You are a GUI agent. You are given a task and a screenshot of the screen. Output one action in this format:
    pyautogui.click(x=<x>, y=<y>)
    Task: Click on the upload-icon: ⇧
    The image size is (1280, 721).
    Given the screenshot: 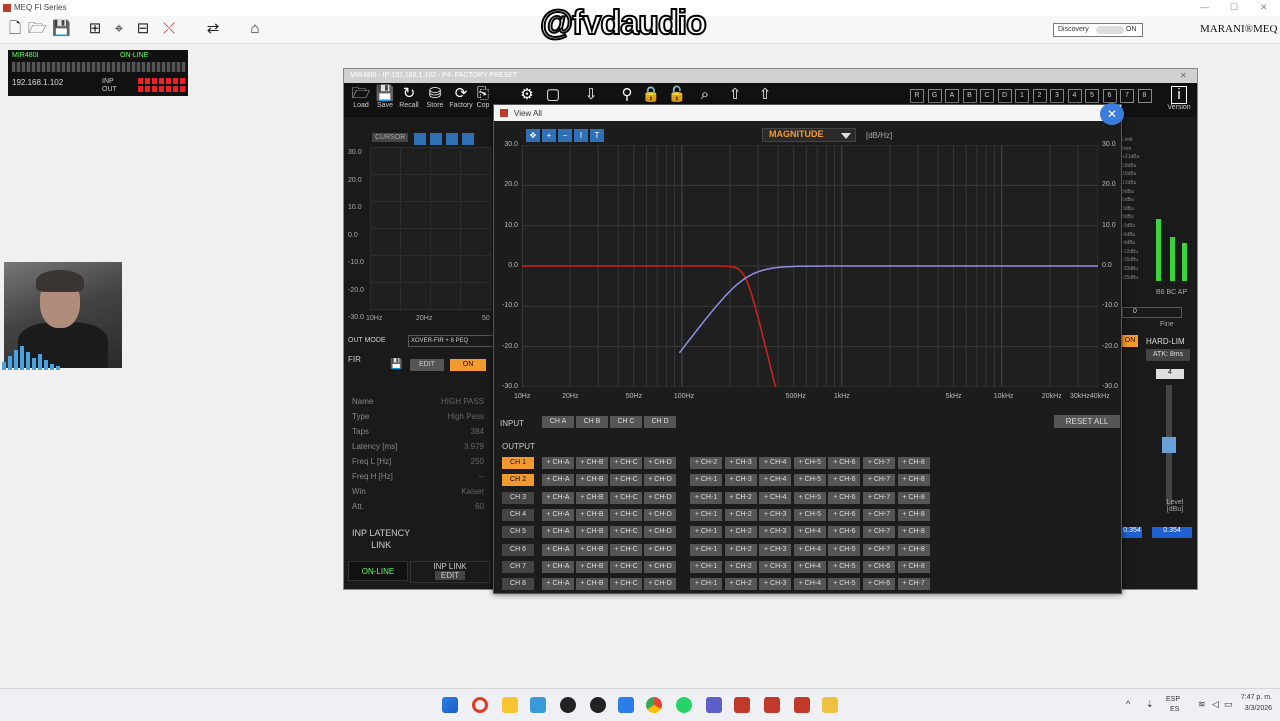 What is the action you would take?
    pyautogui.click(x=735, y=95)
    